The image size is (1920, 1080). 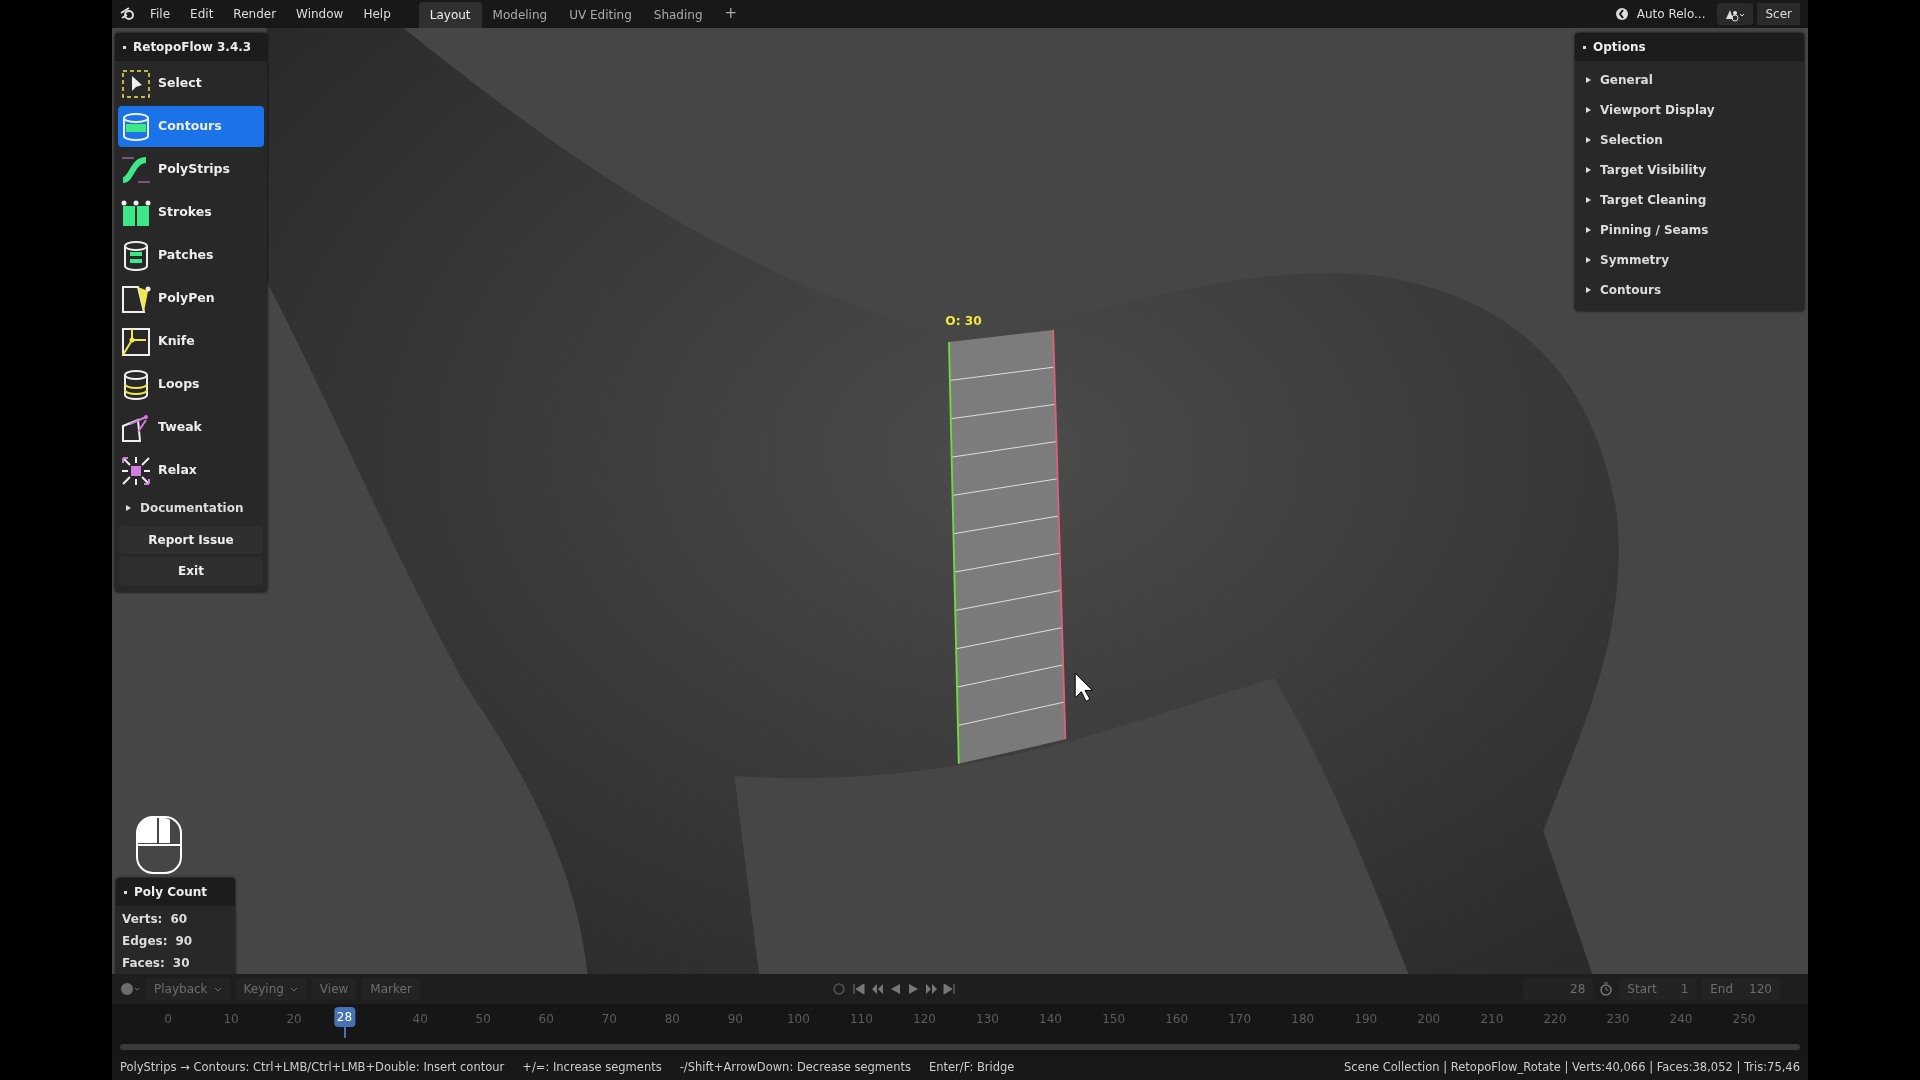 I want to click on frame-number: 100, so click(x=798, y=1019).